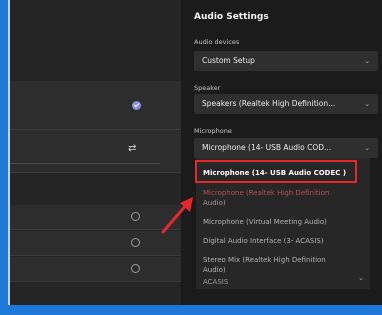  Describe the element at coordinates (228, 60) in the screenshot. I see `audio-devices-value: Custom Setup` at that location.